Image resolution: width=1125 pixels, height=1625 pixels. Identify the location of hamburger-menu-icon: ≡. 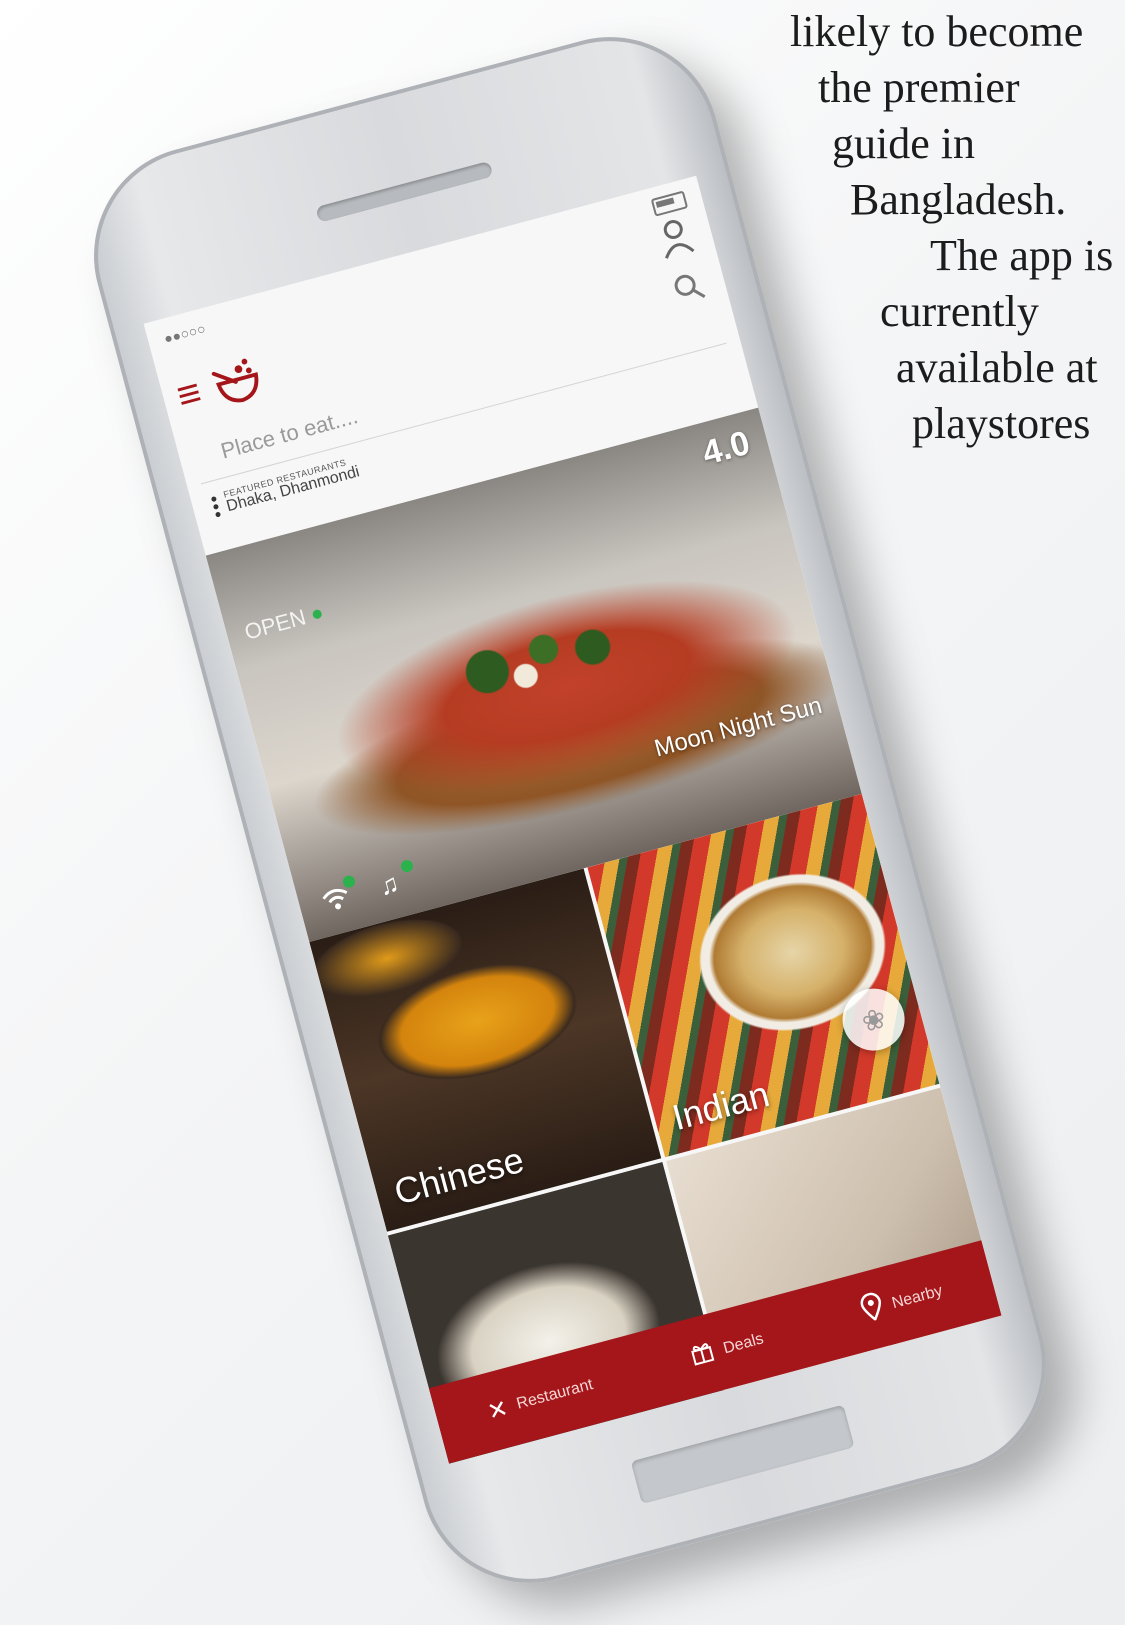
(189, 394).